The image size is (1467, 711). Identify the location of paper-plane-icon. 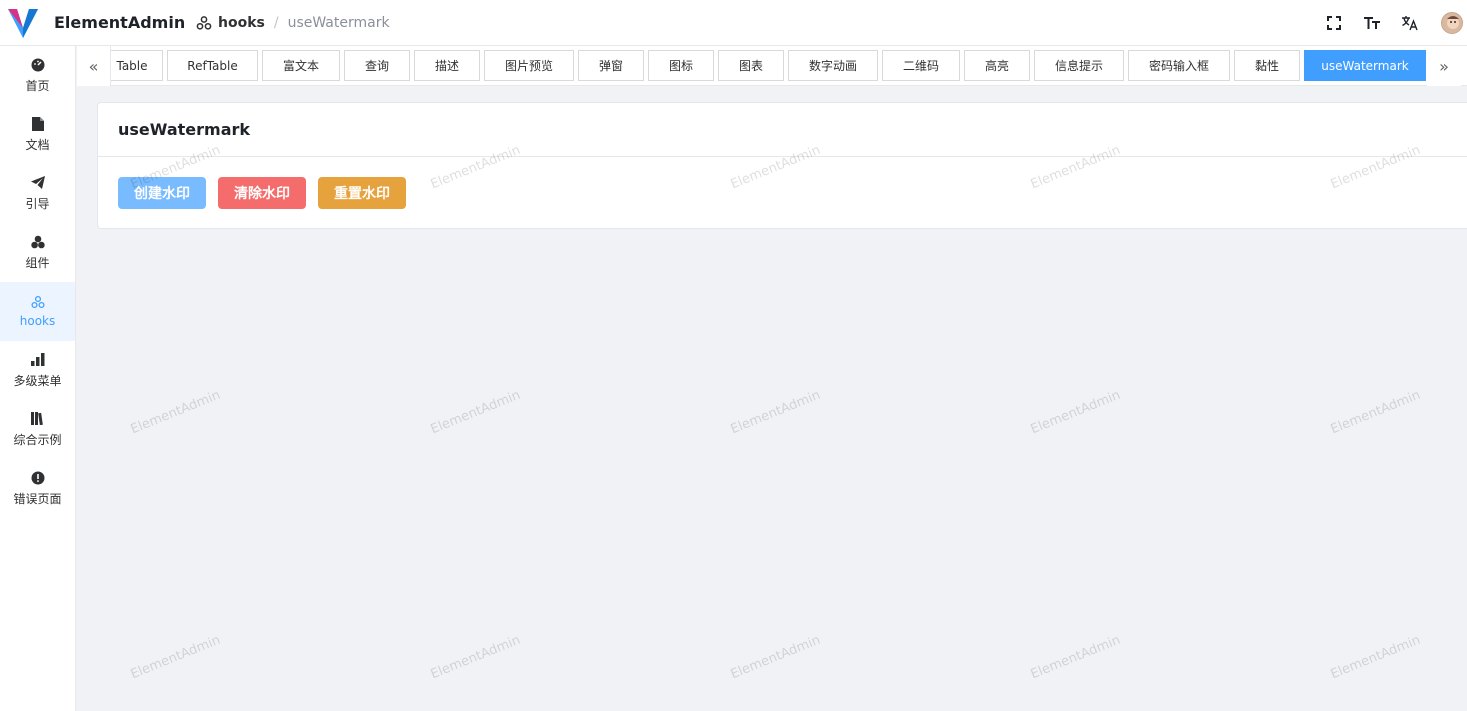
(37, 183).